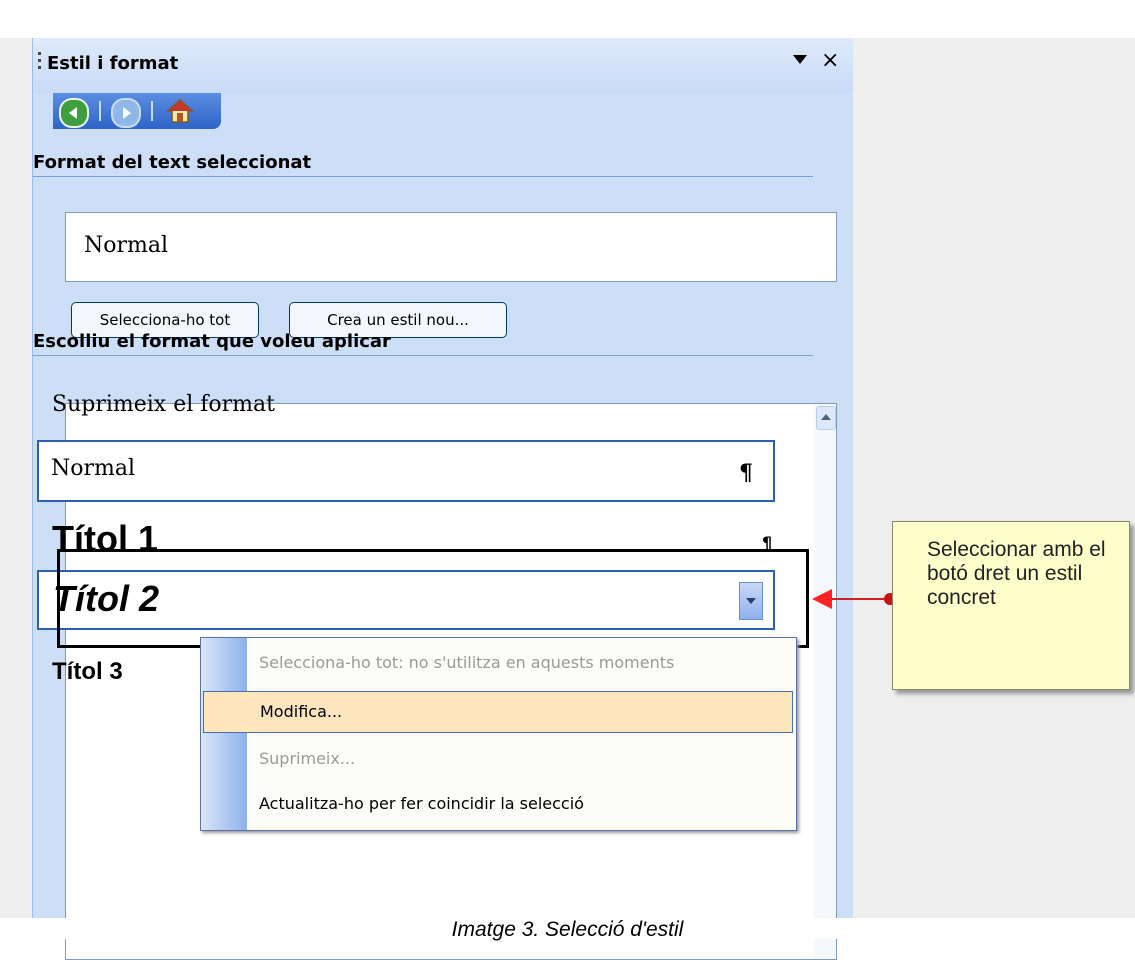 The width and height of the screenshot is (1135, 960). Describe the element at coordinates (74, 113) in the screenshot. I see `back-arrow-icon` at that location.